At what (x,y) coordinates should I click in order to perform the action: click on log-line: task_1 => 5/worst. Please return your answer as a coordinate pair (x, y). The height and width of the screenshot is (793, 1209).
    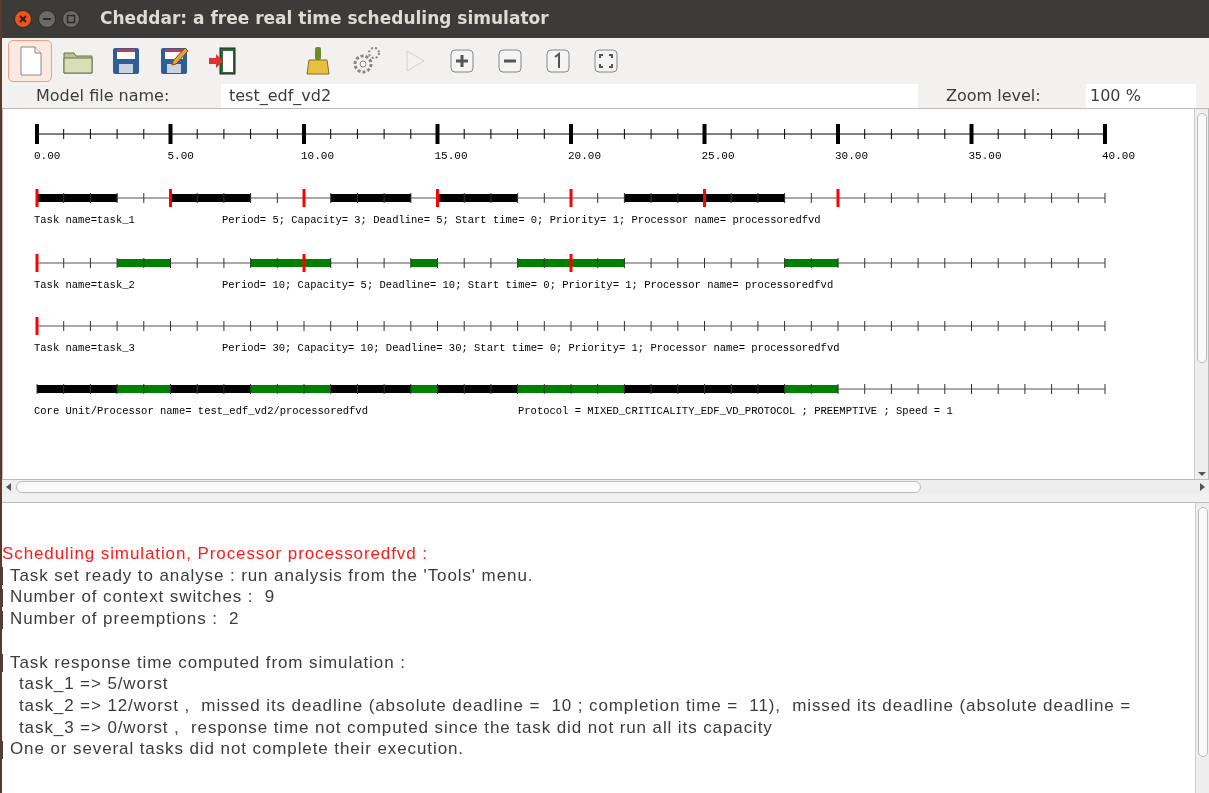
    Looking at the image, I should click on (94, 684).